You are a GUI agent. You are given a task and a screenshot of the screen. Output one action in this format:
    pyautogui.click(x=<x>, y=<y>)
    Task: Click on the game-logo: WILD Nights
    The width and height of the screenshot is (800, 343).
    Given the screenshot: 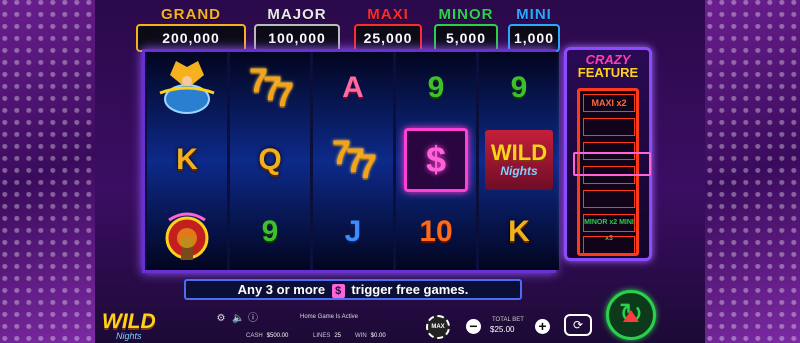 What is the action you would take?
    pyautogui.click(x=129, y=325)
    